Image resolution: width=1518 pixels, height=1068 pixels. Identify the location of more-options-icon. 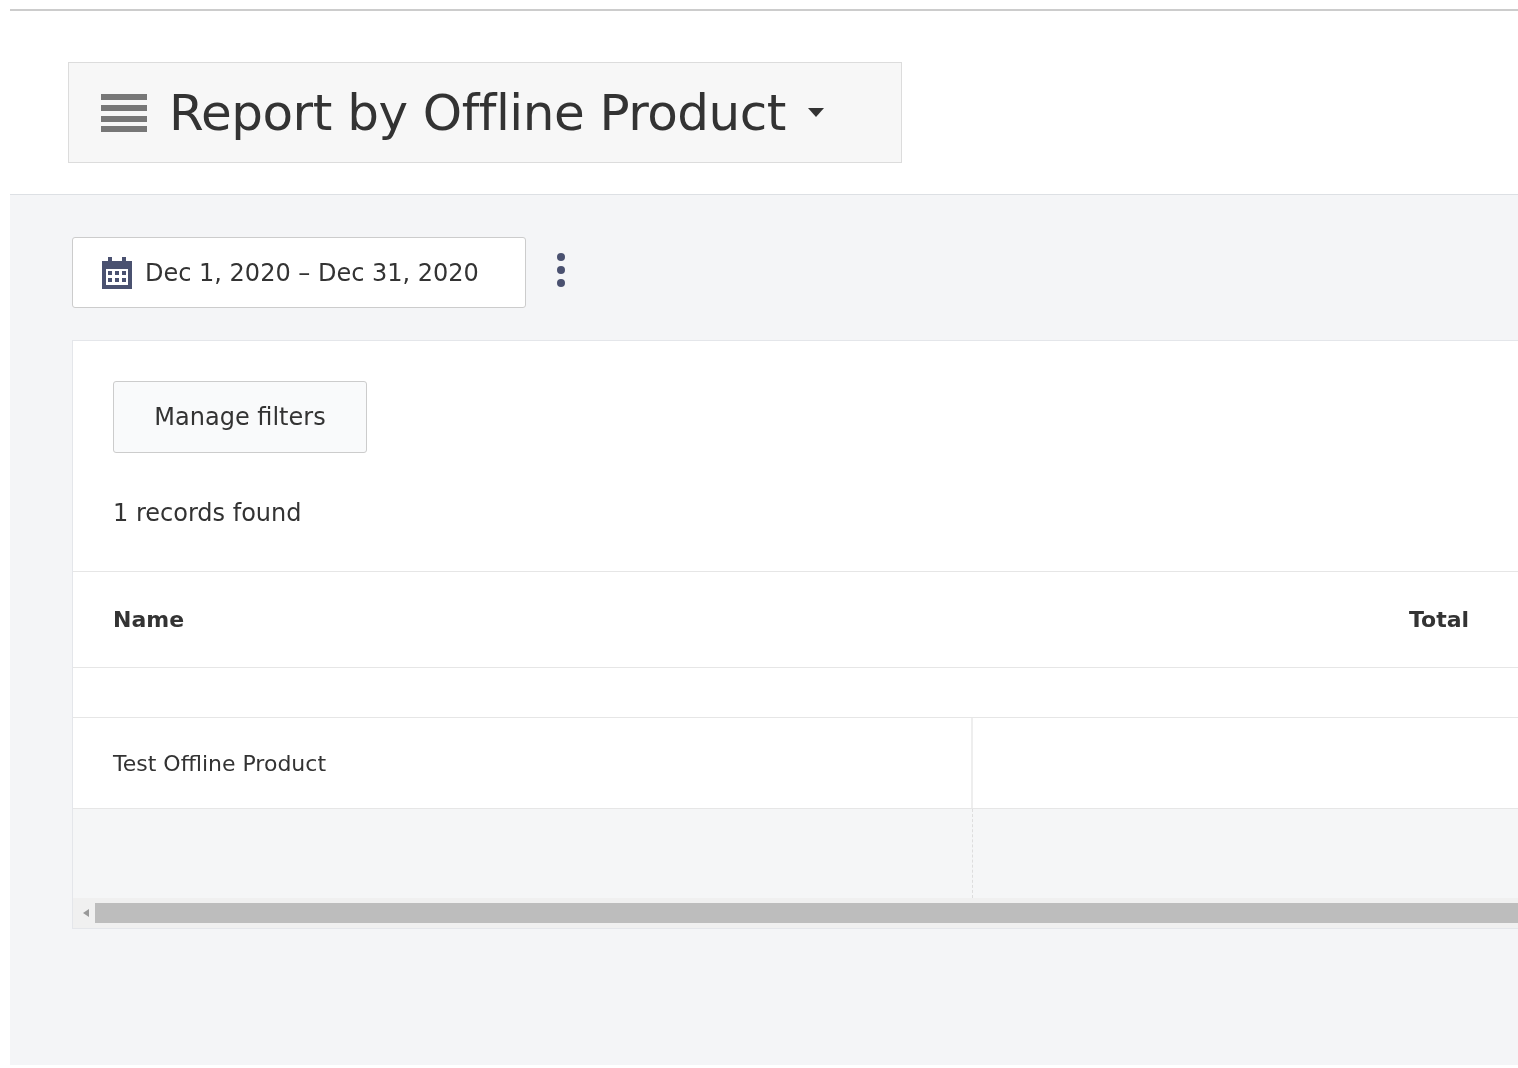
(561, 269).